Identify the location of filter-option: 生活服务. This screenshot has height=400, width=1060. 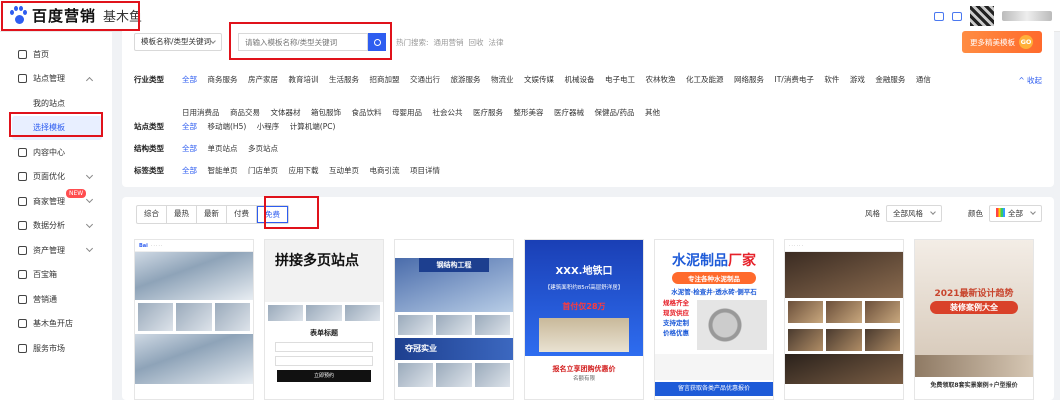
(344, 79).